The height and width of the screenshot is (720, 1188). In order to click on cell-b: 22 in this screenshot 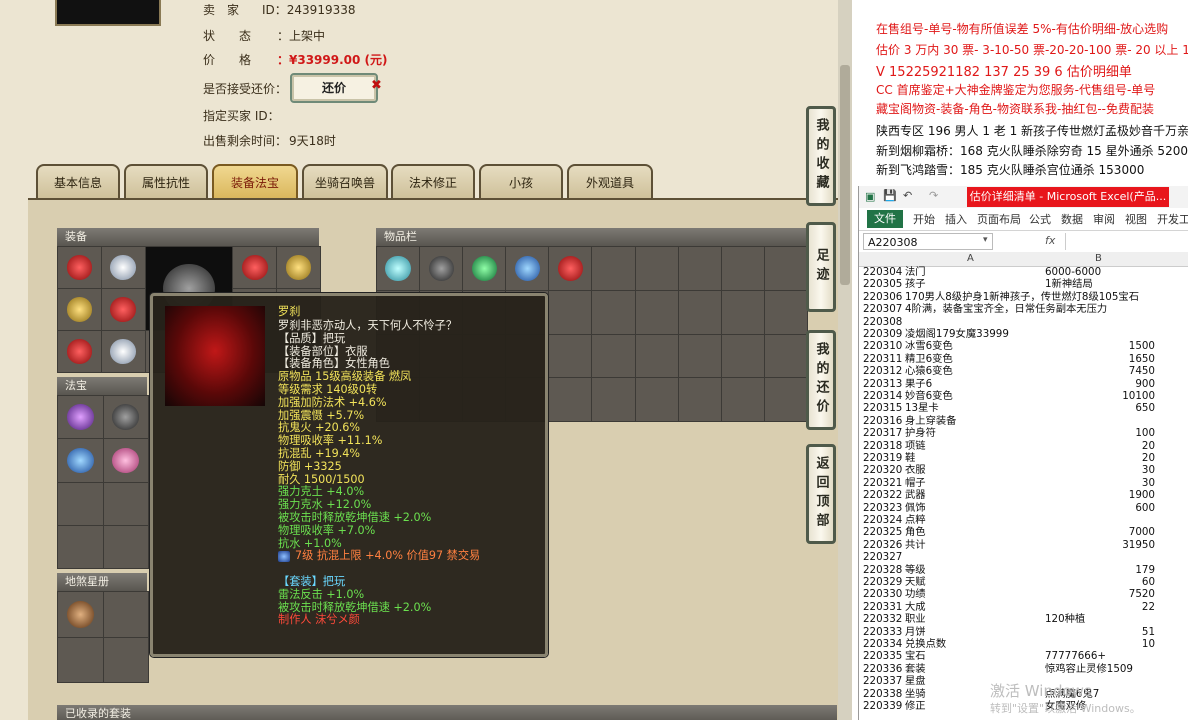, I will do `click(1100, 607)`.